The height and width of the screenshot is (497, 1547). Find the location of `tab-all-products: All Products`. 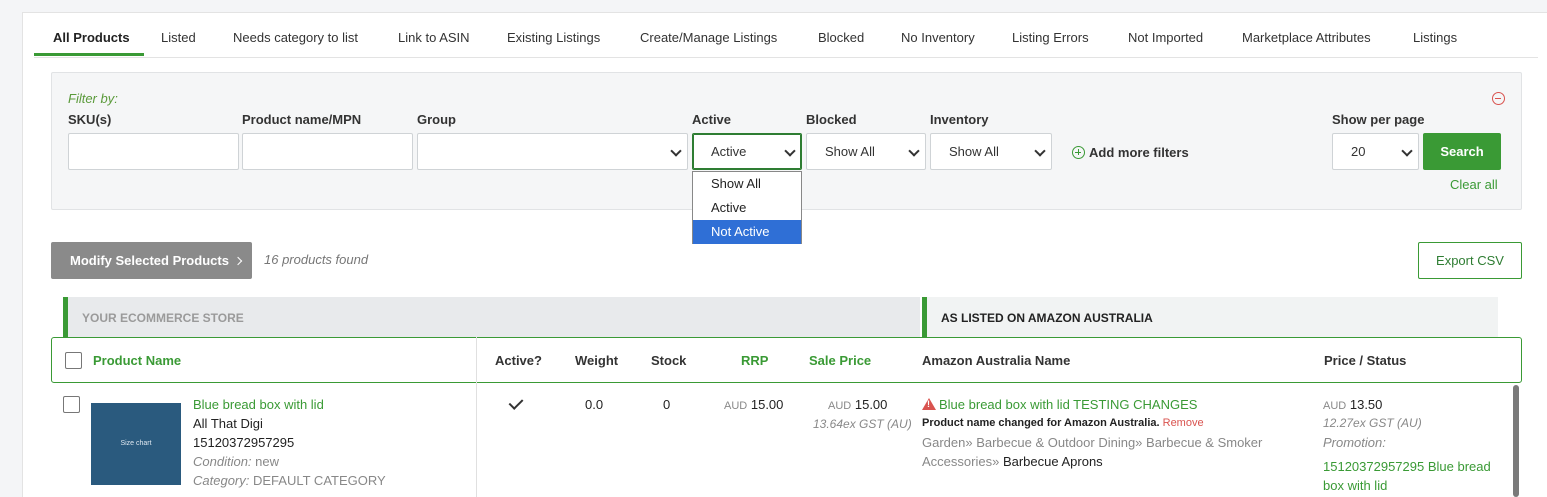

tab-all-products: All Products is located at coordinates (91, 37).